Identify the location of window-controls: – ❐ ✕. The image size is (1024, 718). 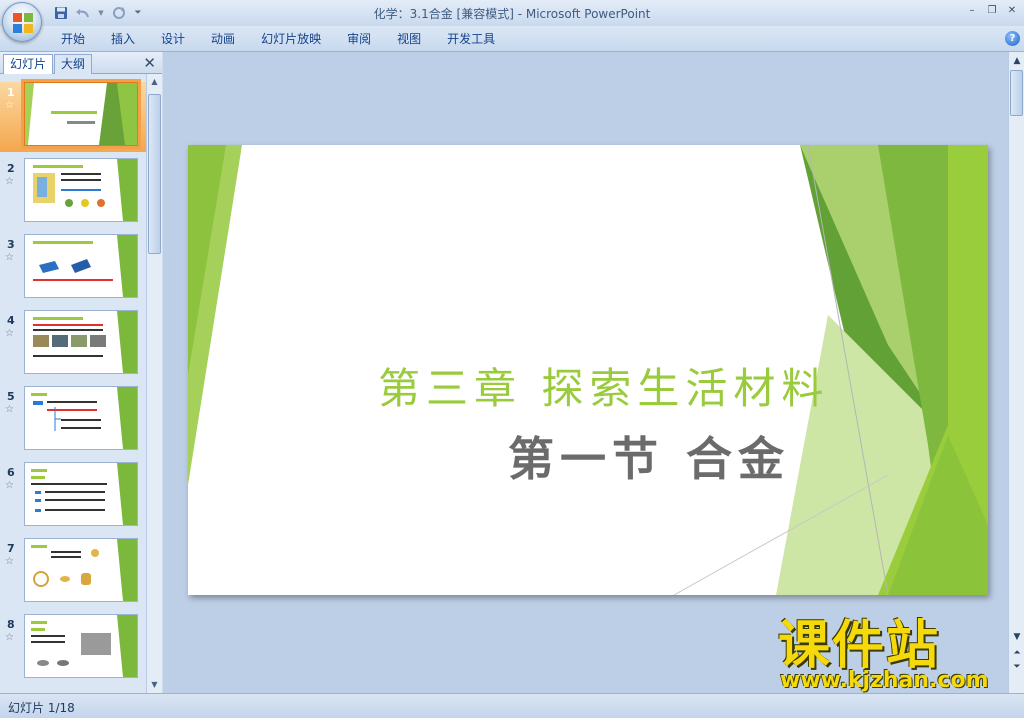
(992, 10).